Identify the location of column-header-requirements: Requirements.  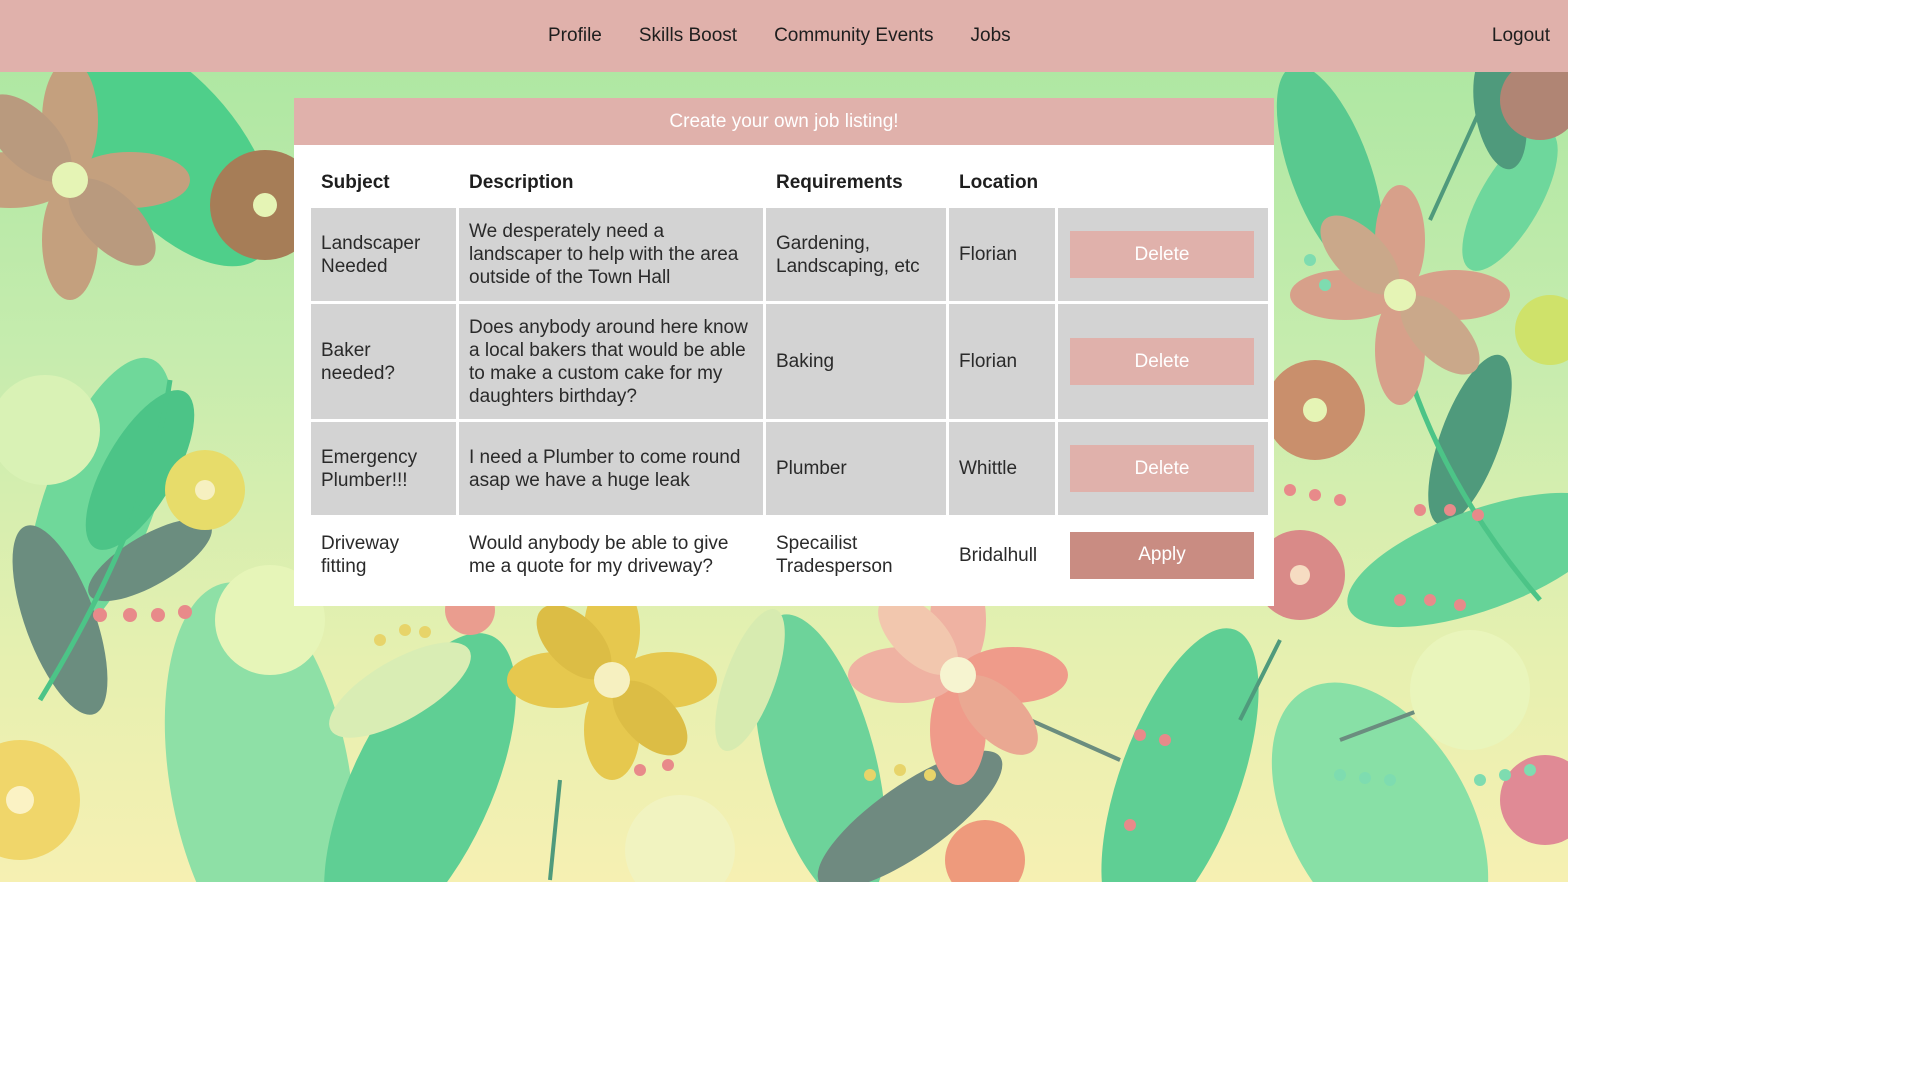
(839, 182).